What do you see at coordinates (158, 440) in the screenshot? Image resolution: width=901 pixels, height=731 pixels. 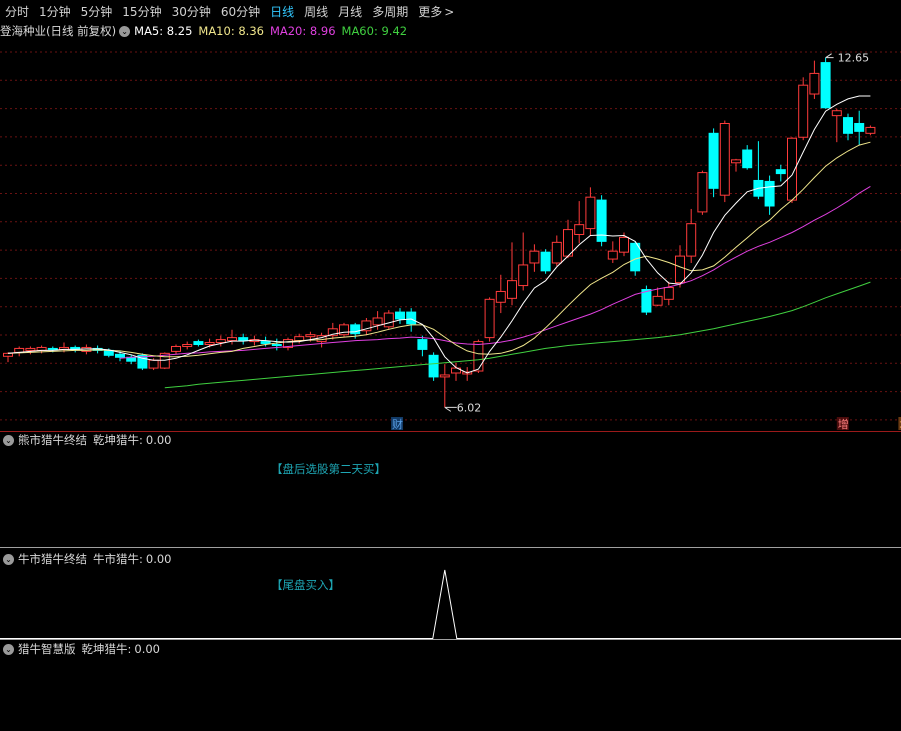 I see `panel1-value: 0.00` at bounding box center [158, 440].